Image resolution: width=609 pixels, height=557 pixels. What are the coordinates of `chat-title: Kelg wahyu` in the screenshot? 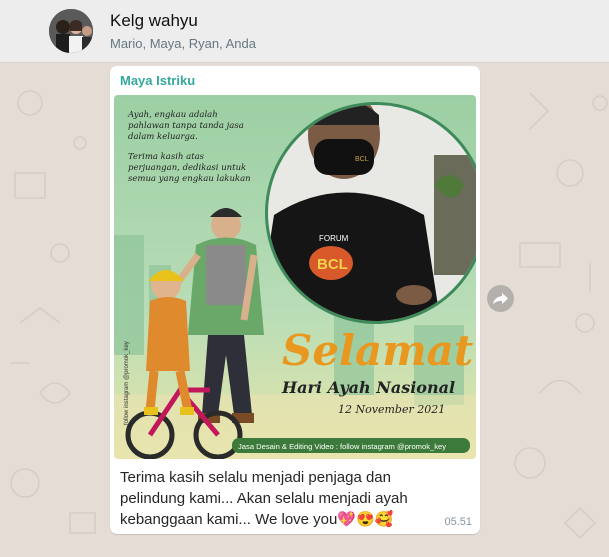 It's located at (154, 21).